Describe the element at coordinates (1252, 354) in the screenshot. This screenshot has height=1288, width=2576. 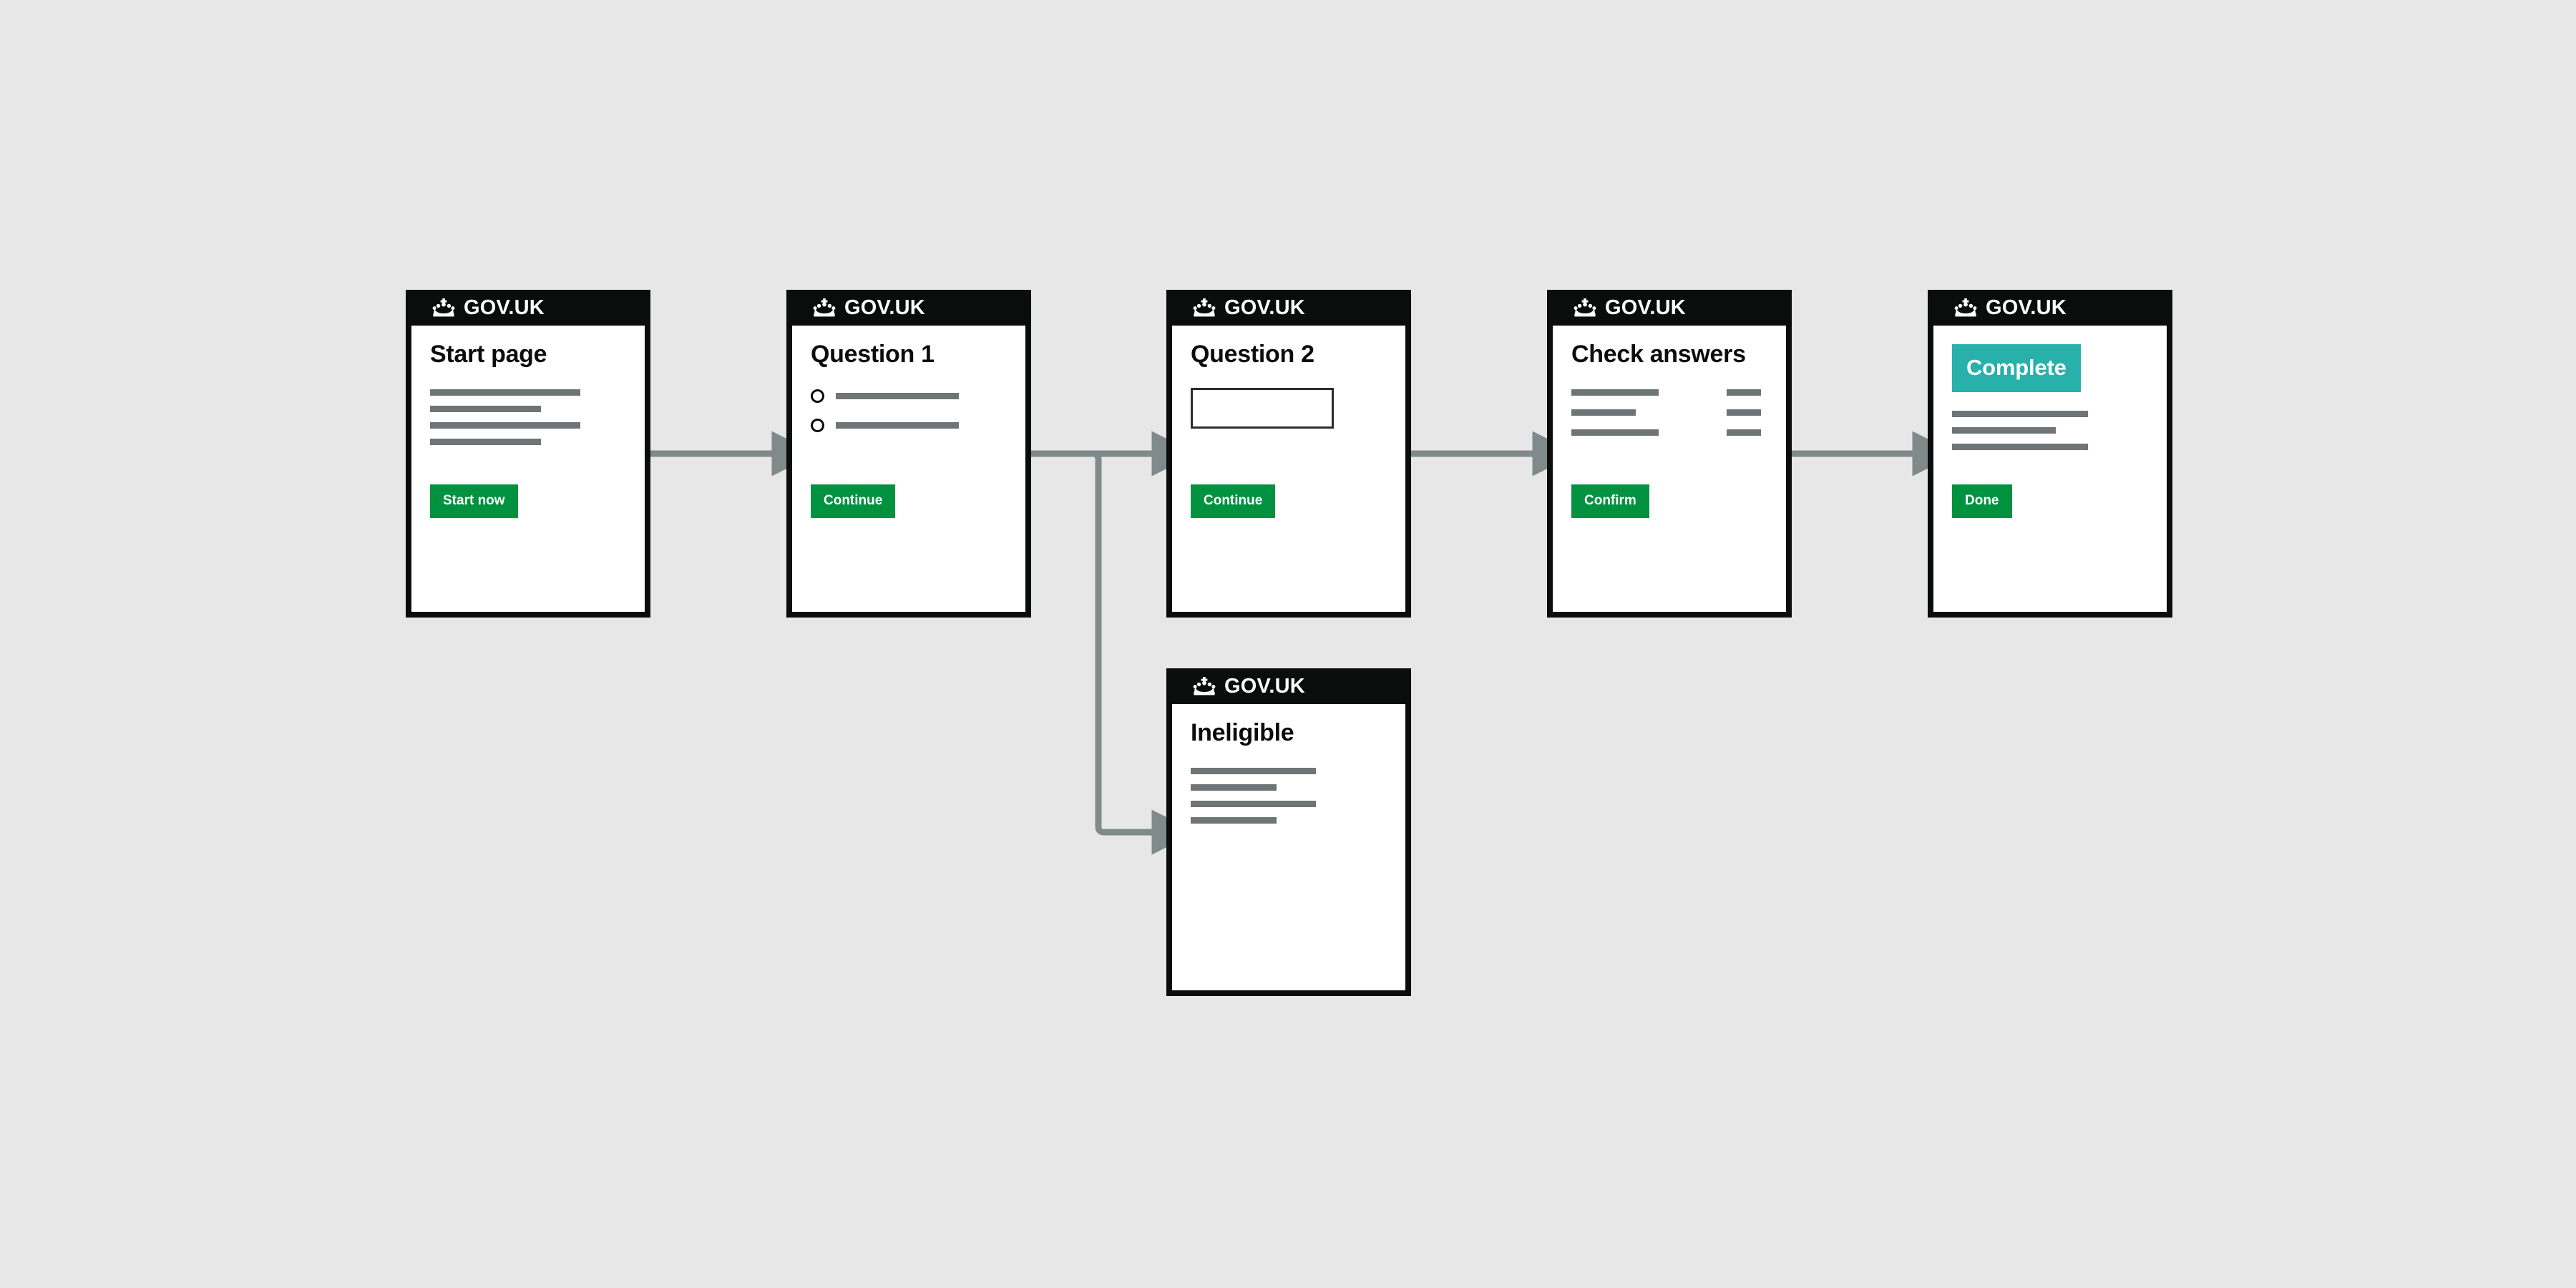
I see `page-title: Question 2` at that location.